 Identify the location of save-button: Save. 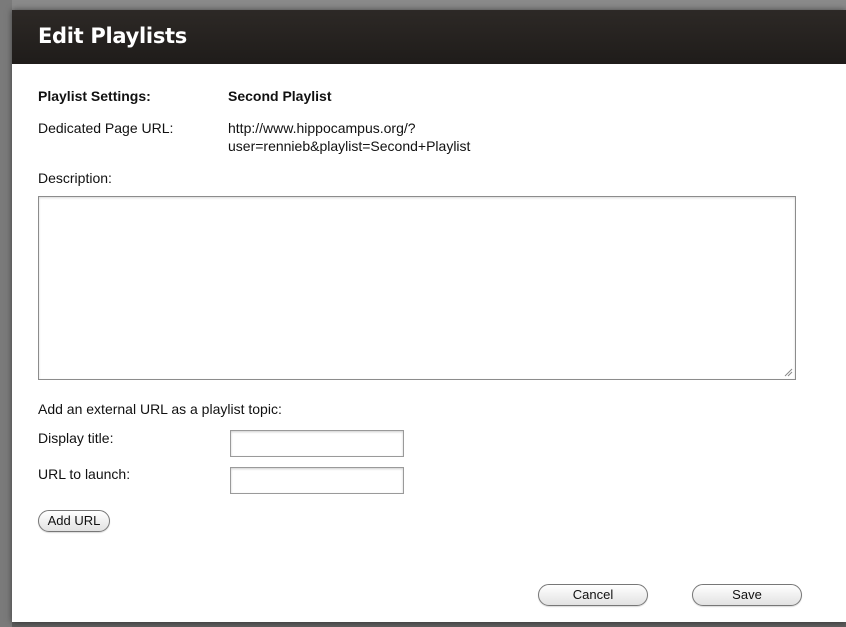
(747, 595).